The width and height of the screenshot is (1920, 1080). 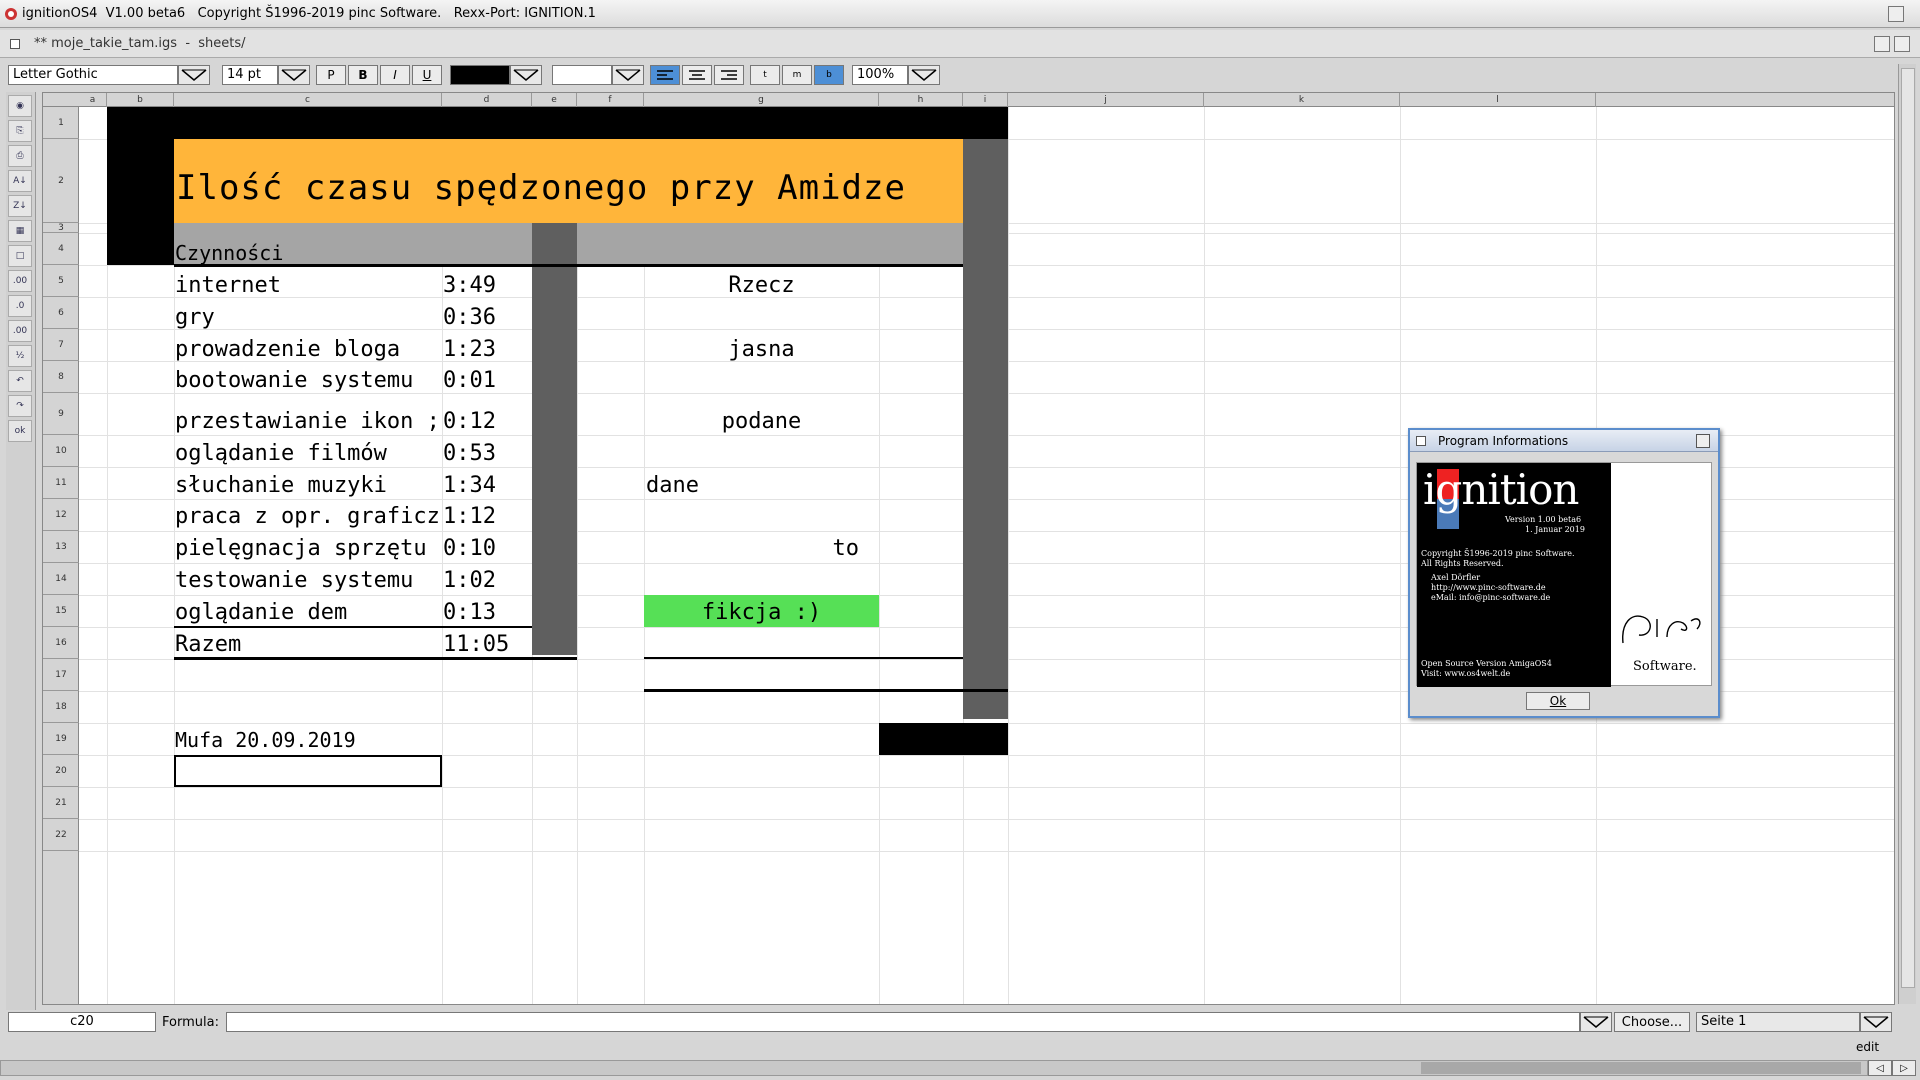 I want to click on page-selector: Seite 1, so click(x=1778, y=1022).